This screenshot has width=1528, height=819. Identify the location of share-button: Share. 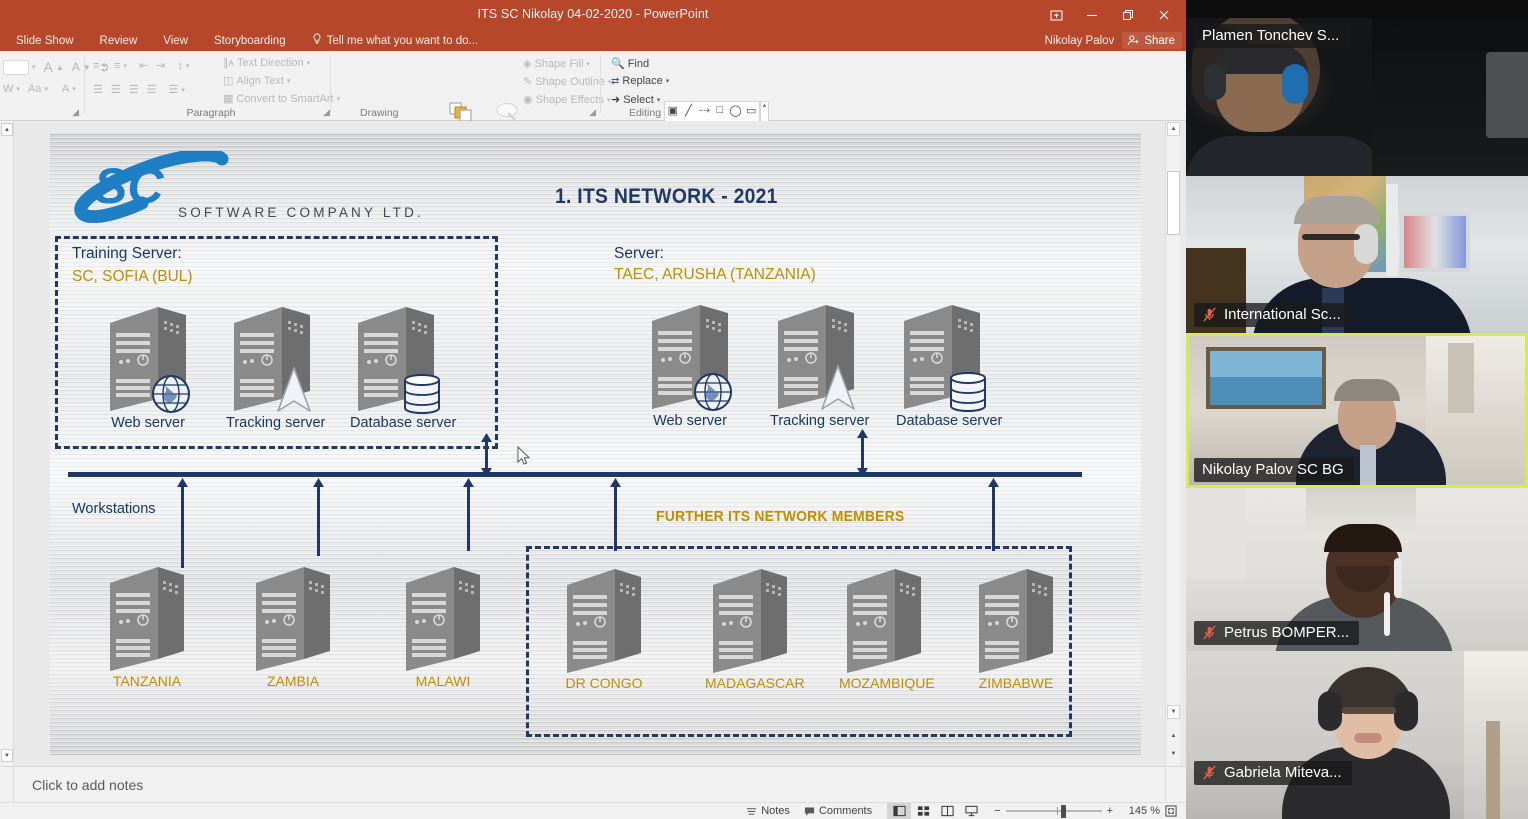
(1152, 40).